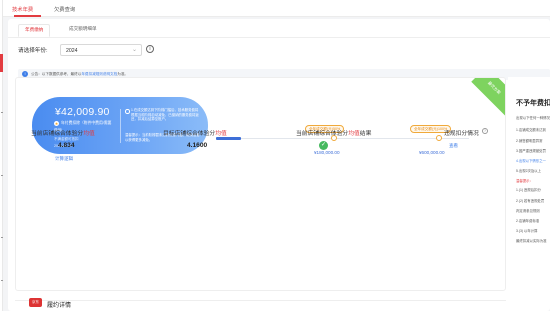 Image resolution: width=550 pixels, height=311 pixels. Describe the element at coordinates (64, 159) in the screenshot. I see `calc-logic-link: 计算逻辑` at that location.